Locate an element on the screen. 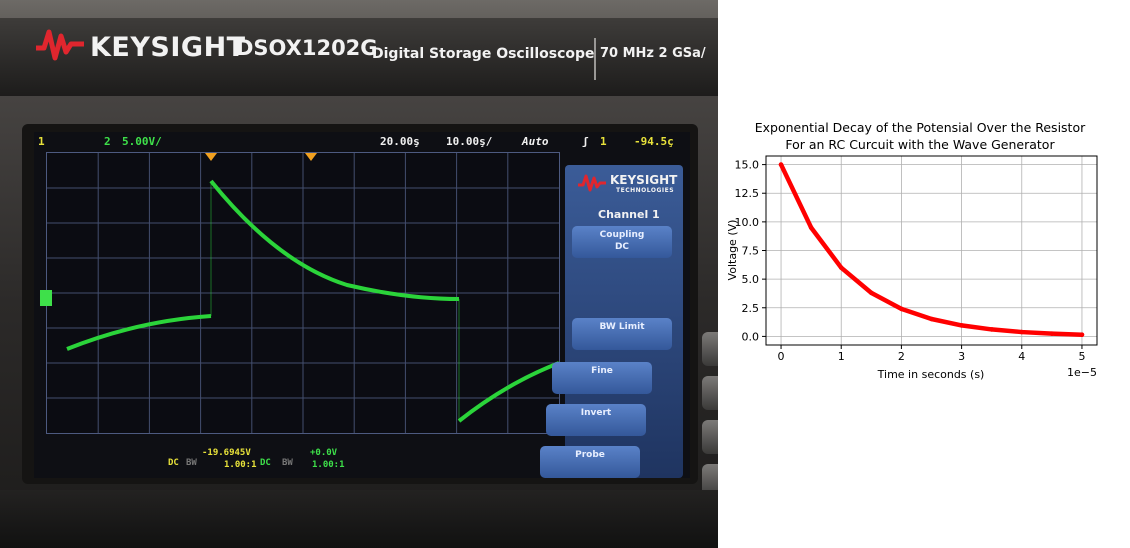 Image resolution: width=1130 pixels, height=548 pixels. y-tick-label: 7.5 is located at coordinates (751, 251).